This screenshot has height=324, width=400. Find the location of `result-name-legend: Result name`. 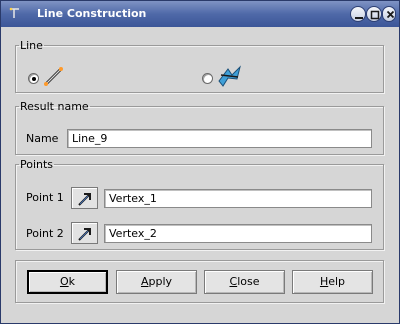

result-name-legend: Result name is located at coordinates (54, 106).